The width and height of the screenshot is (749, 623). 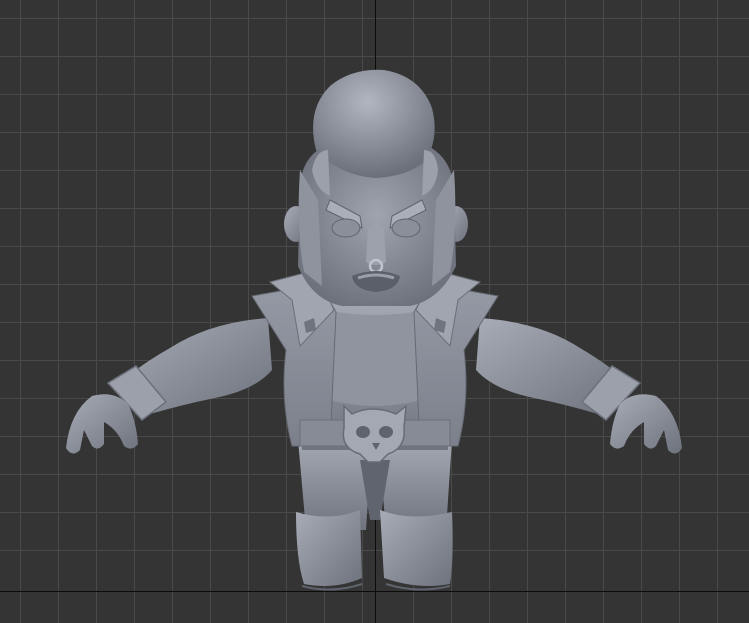 What do you see at coordinates (375, 358) in the screenshot?
I see `shirt-chest` at bounding box center [375, 358].